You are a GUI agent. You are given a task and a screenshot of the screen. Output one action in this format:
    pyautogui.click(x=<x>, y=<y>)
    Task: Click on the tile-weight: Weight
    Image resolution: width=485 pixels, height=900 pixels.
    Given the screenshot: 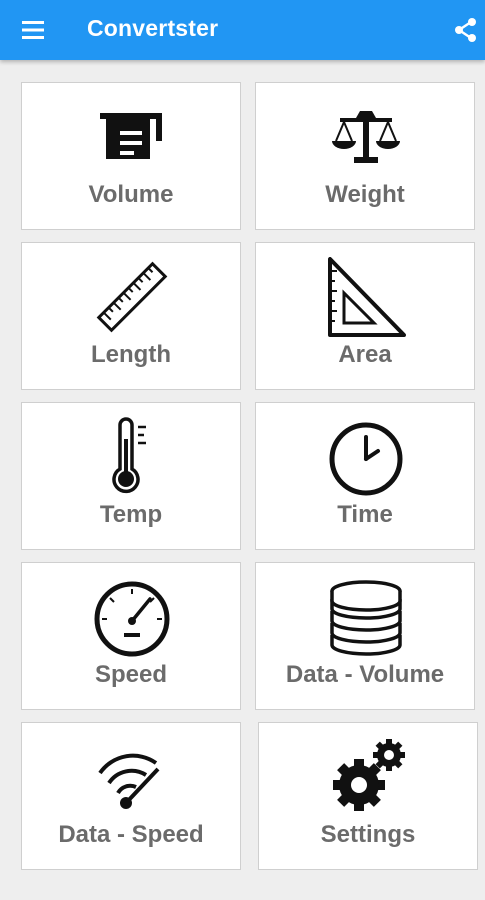 What is the action you would take?
    pyautogui.click(x=365, y=156)
    